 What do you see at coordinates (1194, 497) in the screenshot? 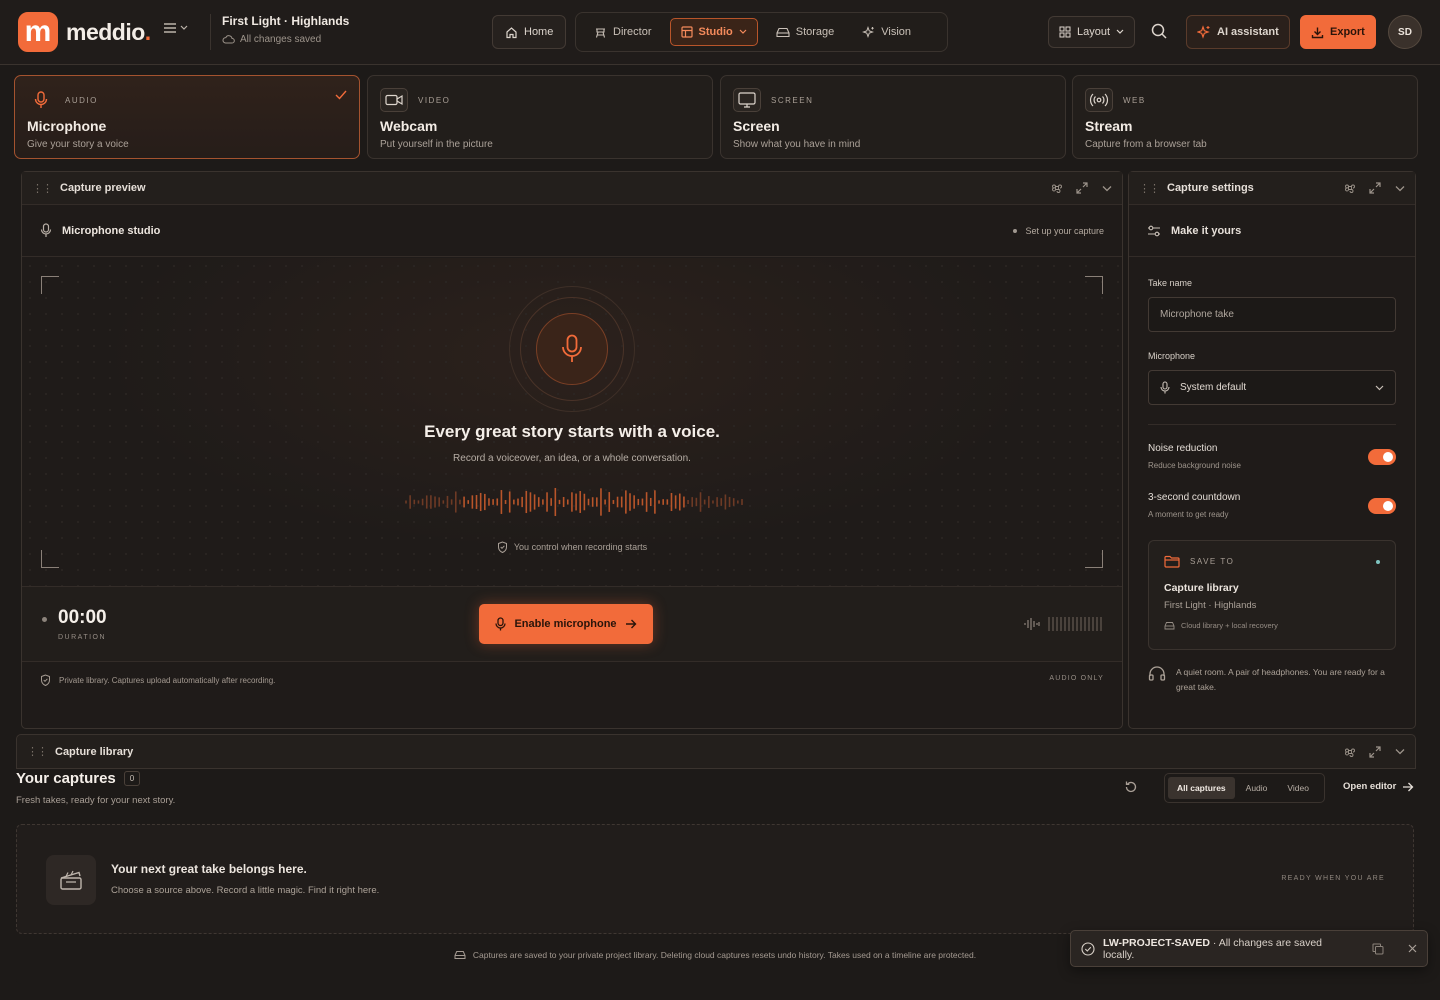
I see `countdown-title: 3-second countdown` at bounding box center [1194, 497].